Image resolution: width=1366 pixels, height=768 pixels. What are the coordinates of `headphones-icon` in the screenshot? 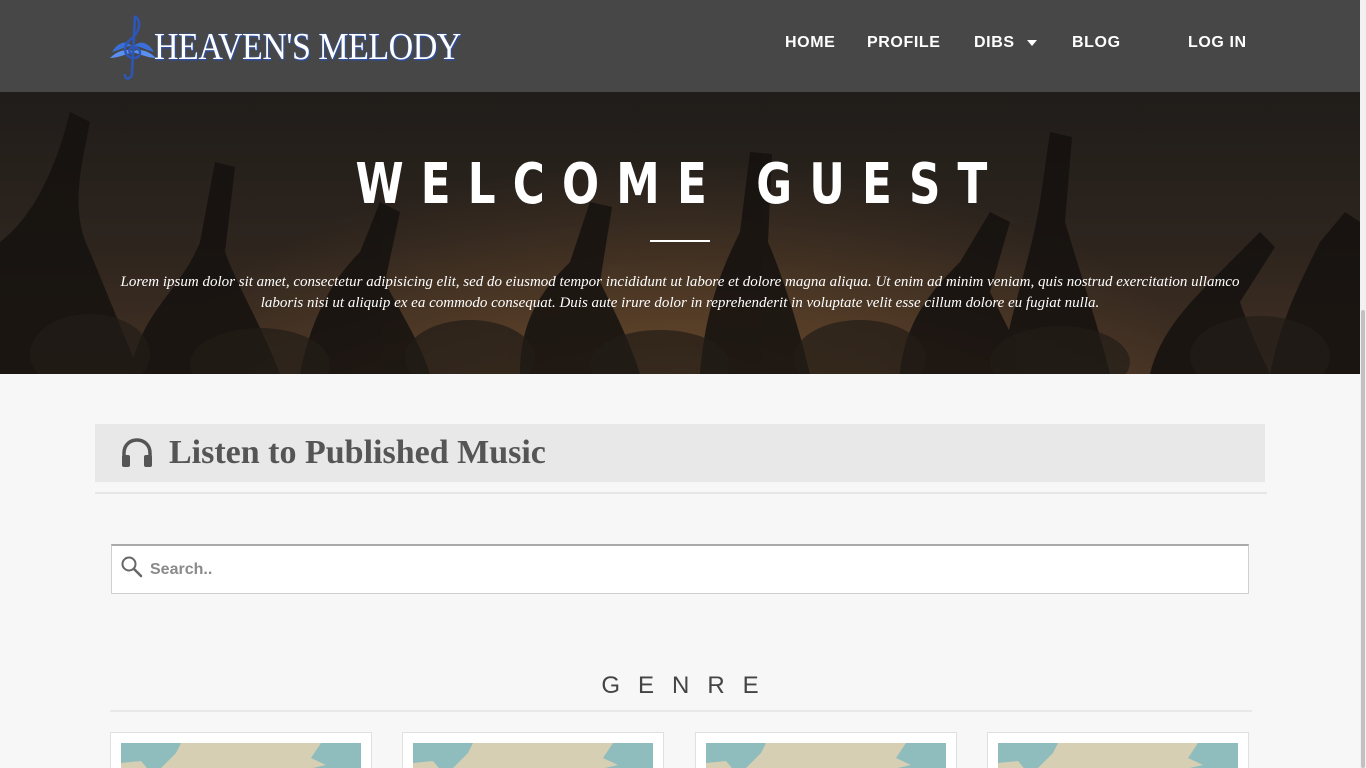 It's located at (137, 452).